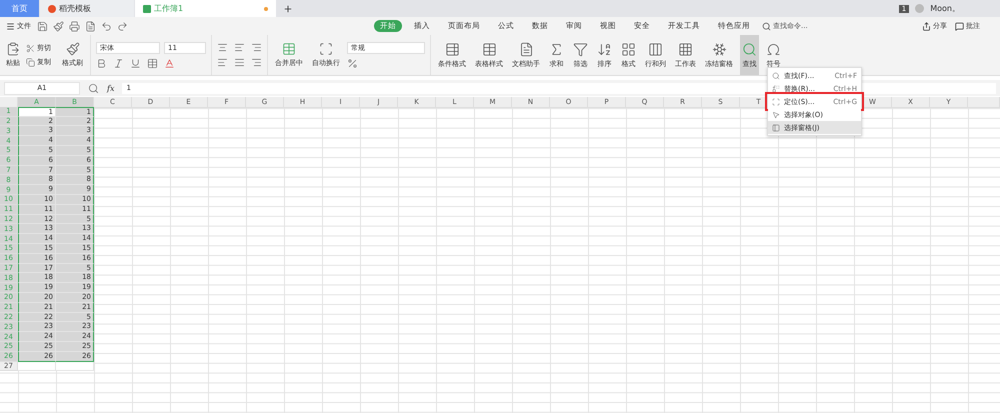 The width and height of the screenshot is (1000, 413). I want to click on redo-icon, so click(122, 26).